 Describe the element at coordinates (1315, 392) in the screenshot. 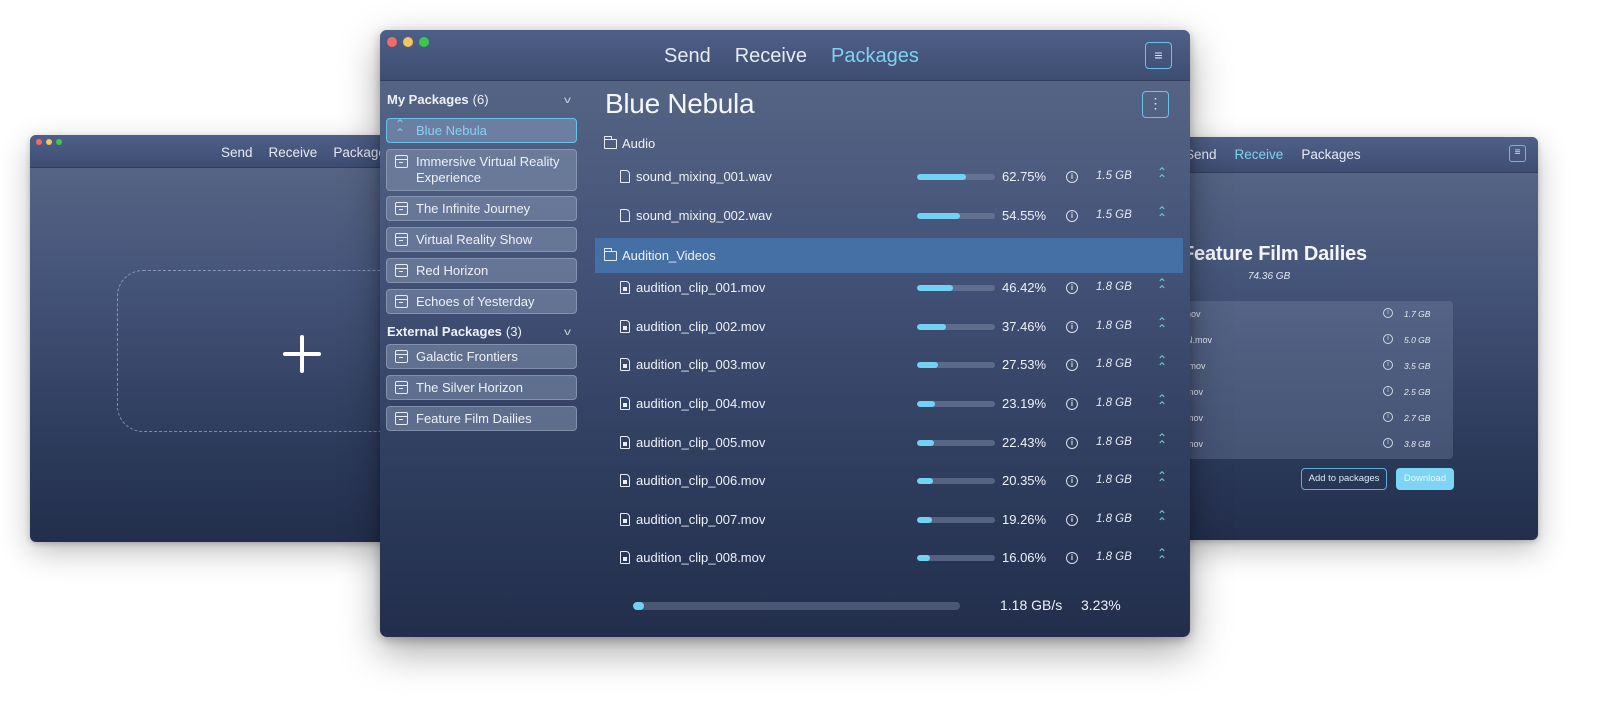

I see `file-row: mov i 2.5 GB` at that location.